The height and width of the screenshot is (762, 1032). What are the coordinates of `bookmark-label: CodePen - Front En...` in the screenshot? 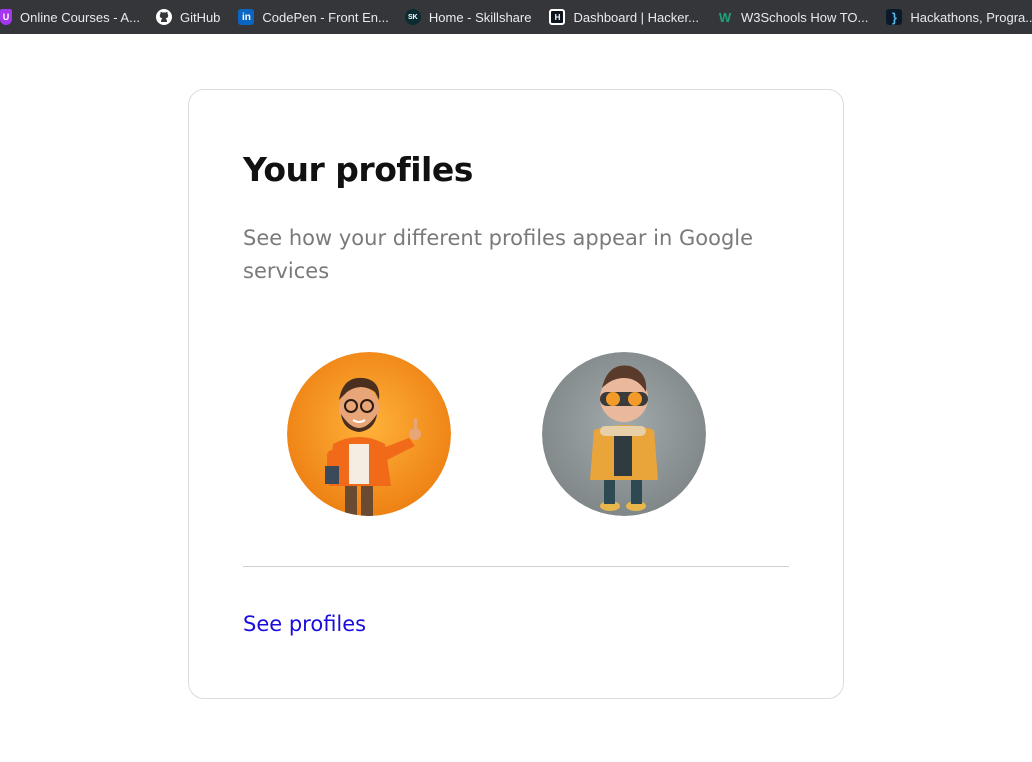 It's located at (325, 17).